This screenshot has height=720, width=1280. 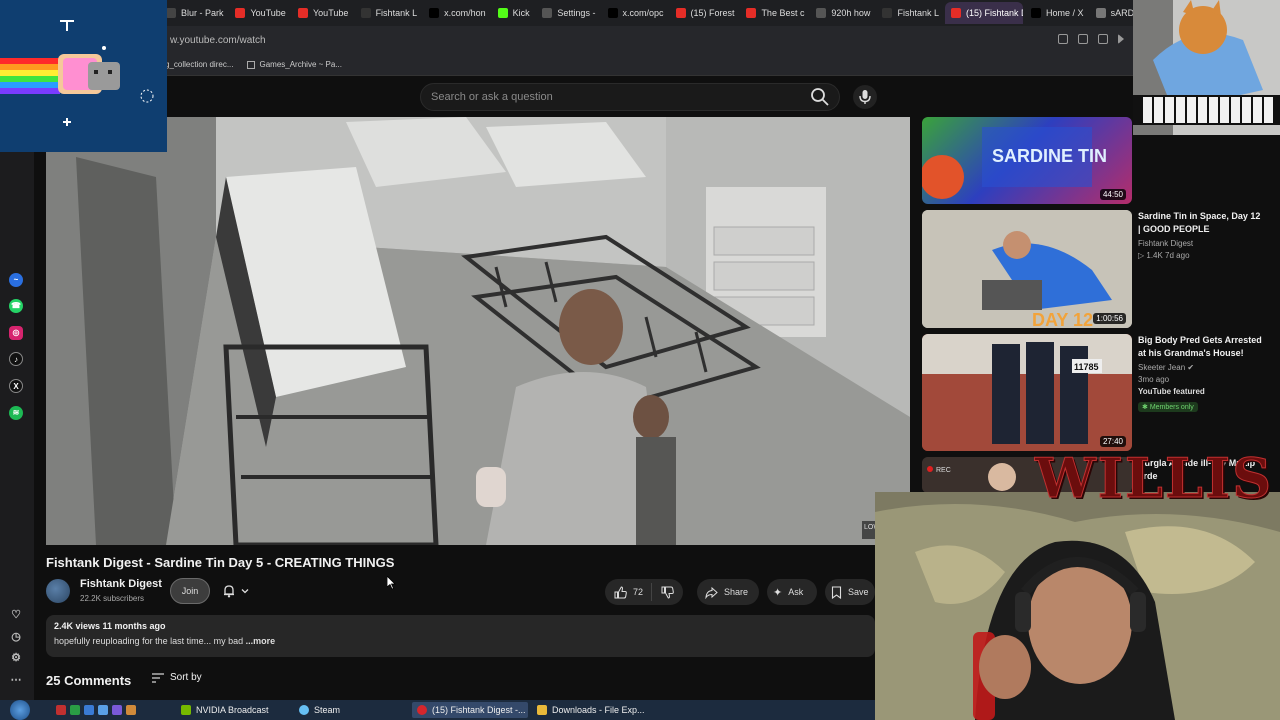 I want to click on taskbar-steam: Steam, so click(x=350, y=710).